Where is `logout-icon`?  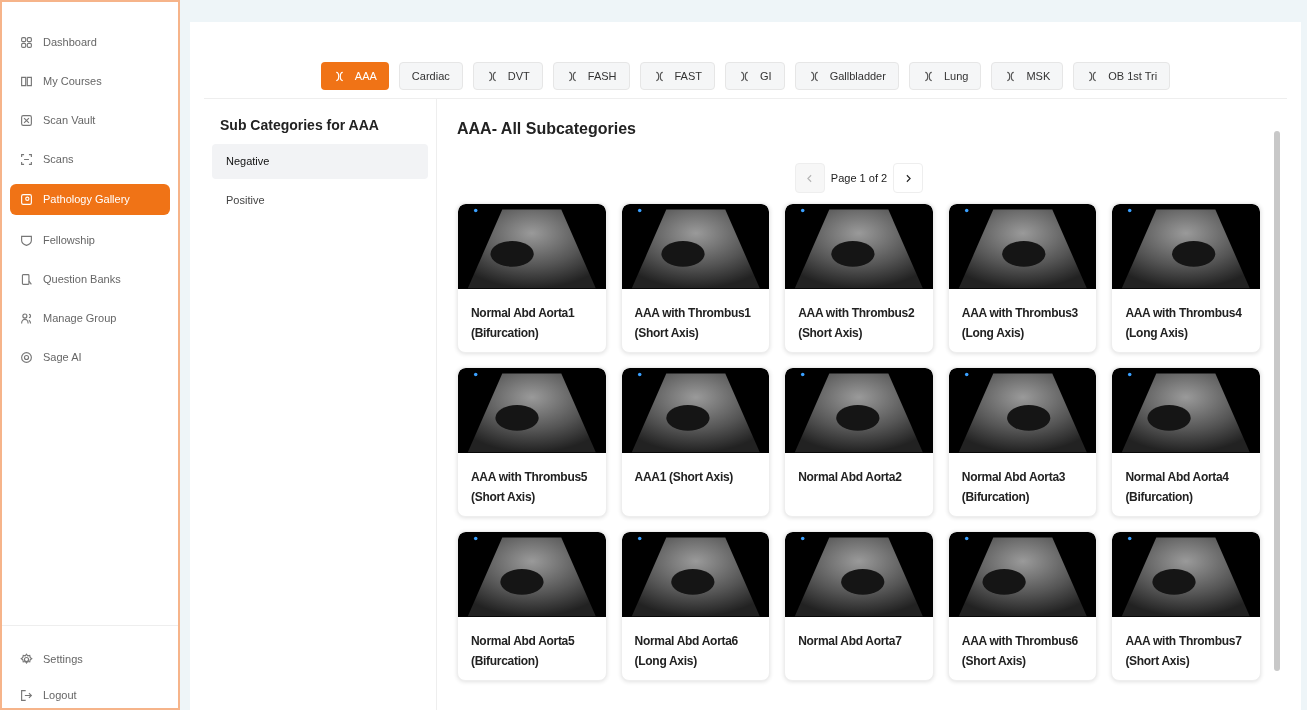
logout-icon is located at coordinates (26, 695).